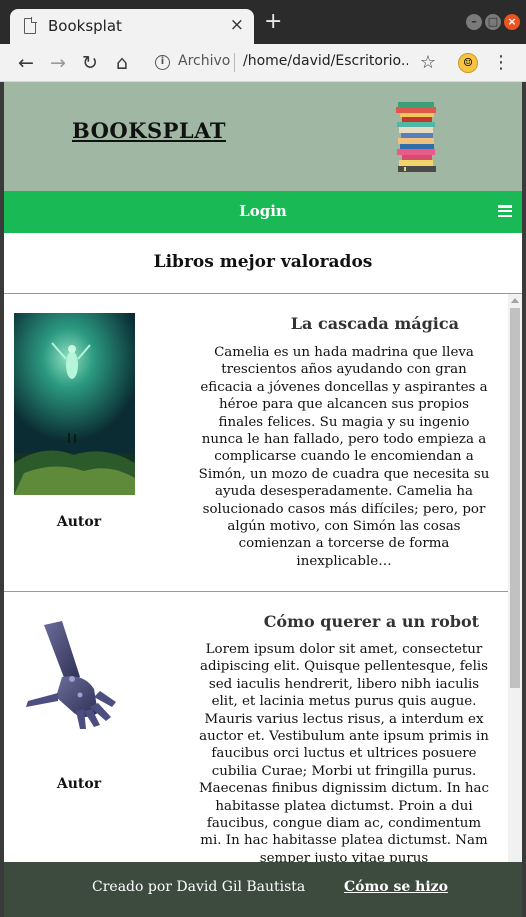 The width and height of the screenshot is (526, 917). Describe the element at coordinates (263, 136) in the screenshot. I see `site-header: BOOKSPLAT` at that location.